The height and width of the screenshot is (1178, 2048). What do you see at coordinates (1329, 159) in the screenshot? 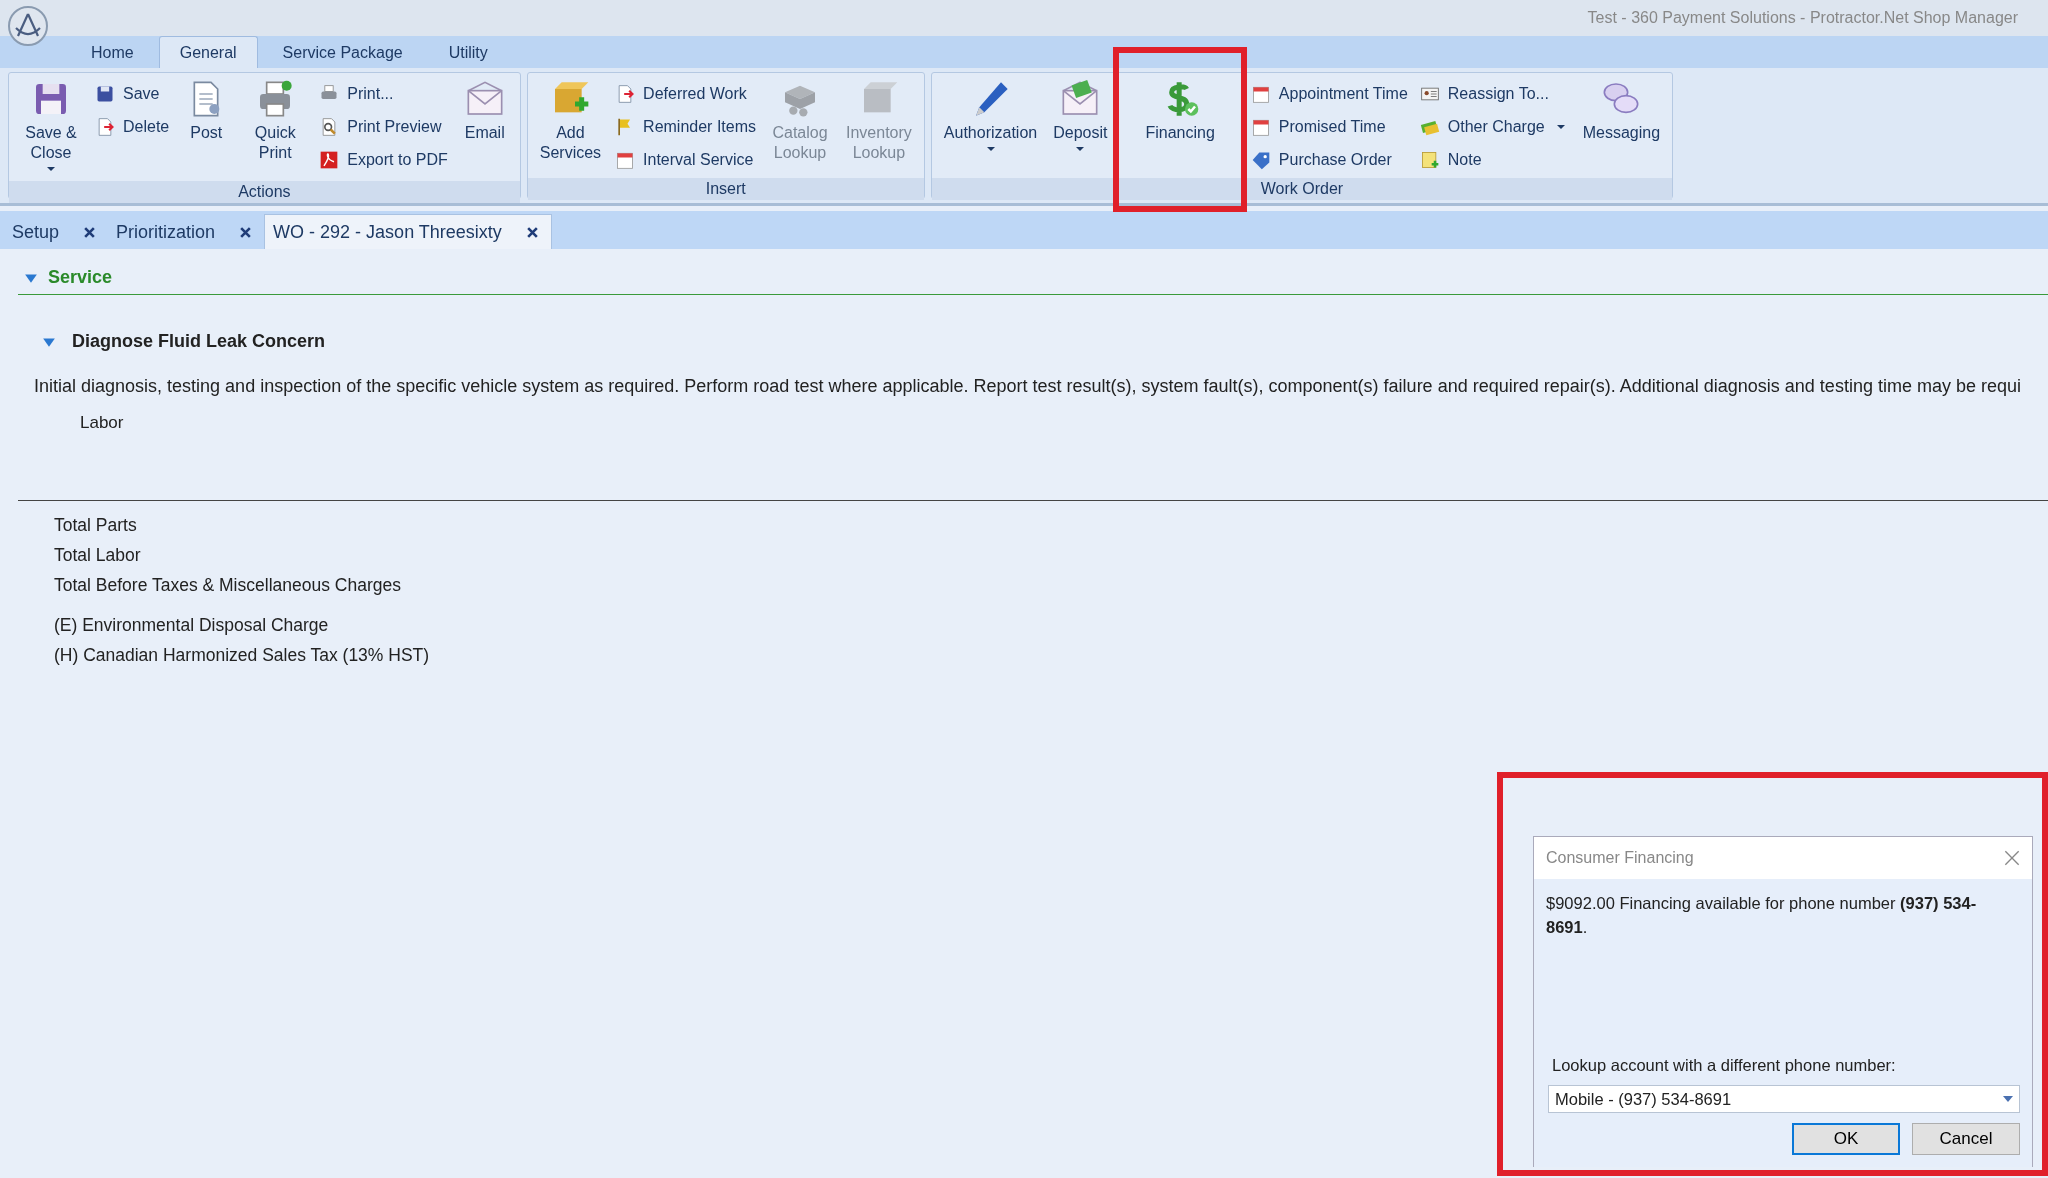
I see `ribbon-button: Purchase Order` at bounding box center [1329, 159].